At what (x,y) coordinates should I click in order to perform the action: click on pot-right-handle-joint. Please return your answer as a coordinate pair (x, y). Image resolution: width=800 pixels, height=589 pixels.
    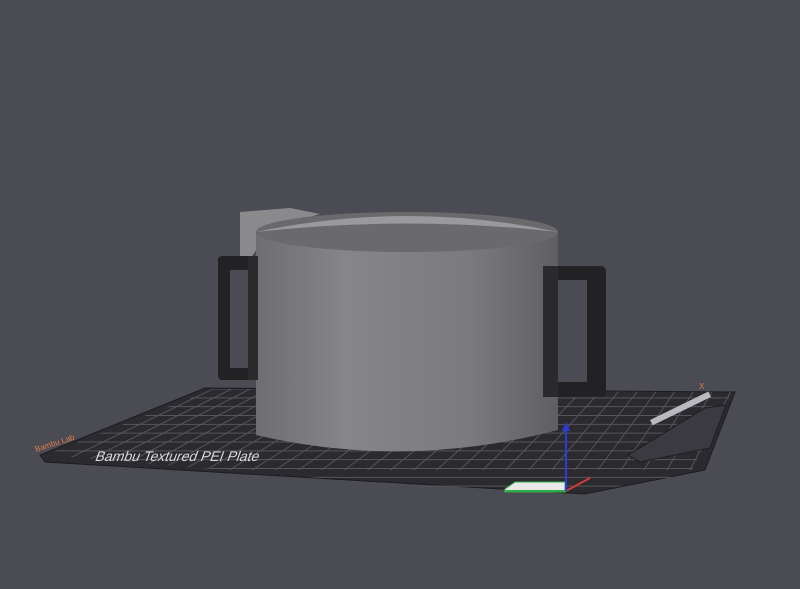
    Looking at the image, I should click on (550, 331).